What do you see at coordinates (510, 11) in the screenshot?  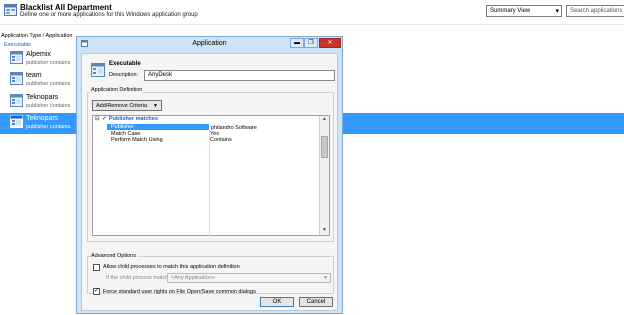 I see `view-select-value: Summary View` at bounding box center [510, 11].